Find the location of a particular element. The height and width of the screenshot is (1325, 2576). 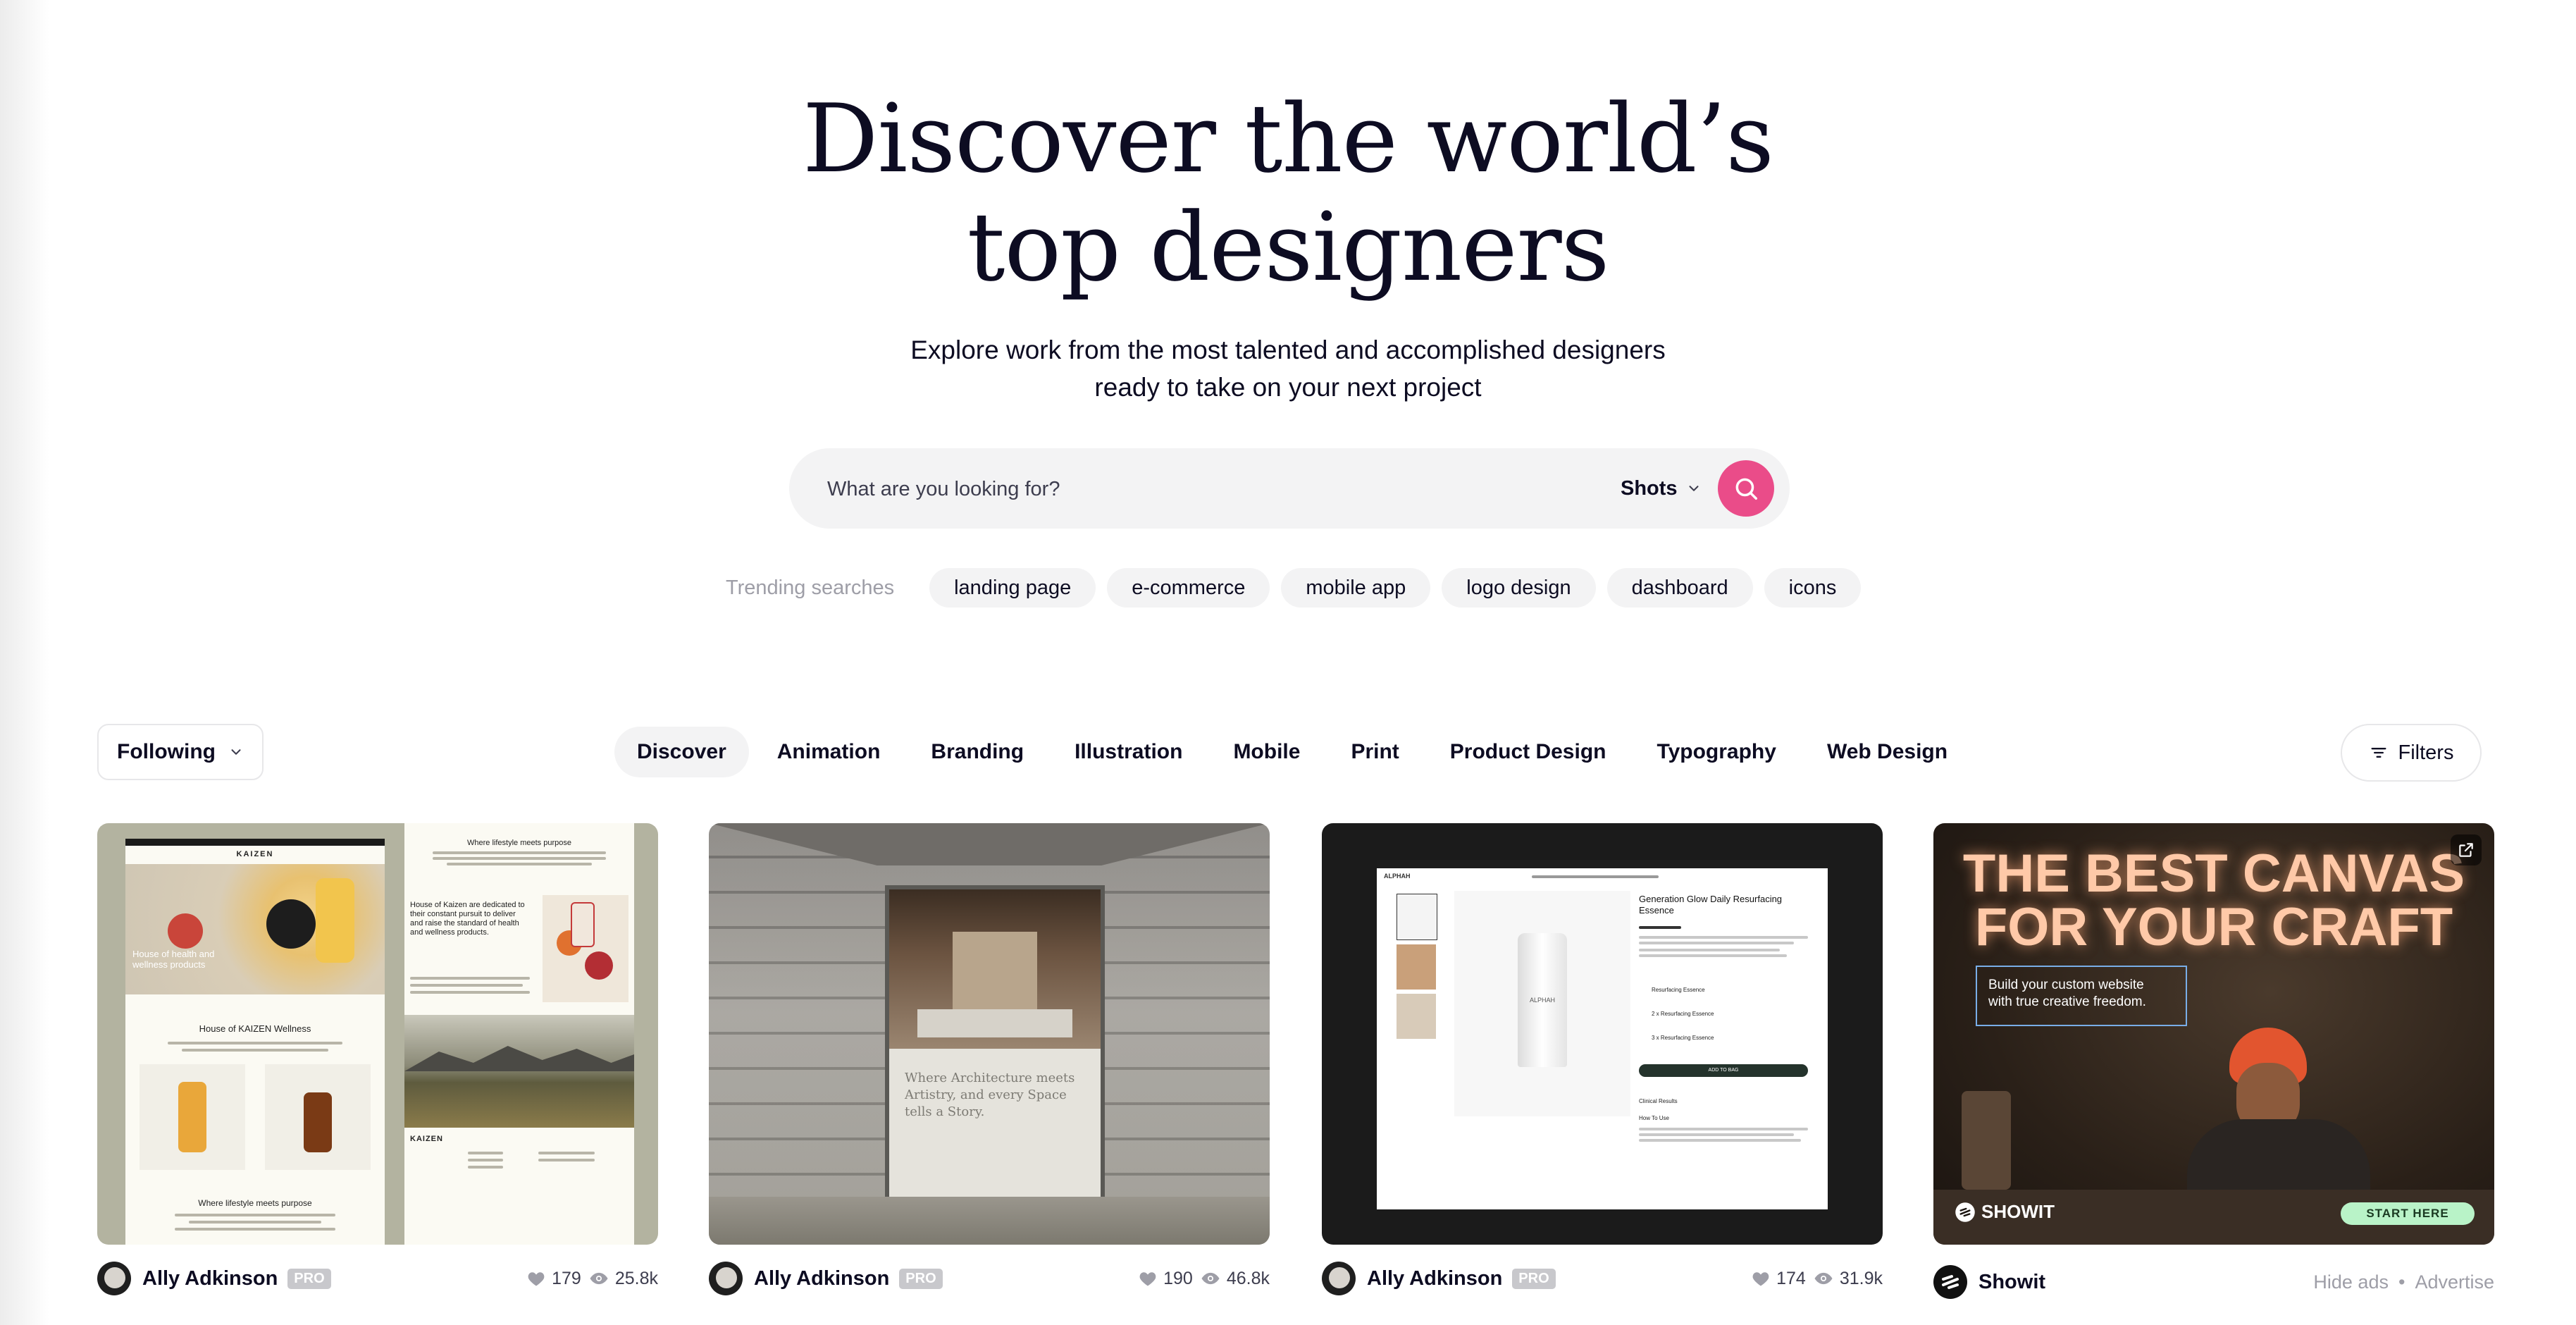

trending-chip: e-commerce is located at coordinates (1188, 588).